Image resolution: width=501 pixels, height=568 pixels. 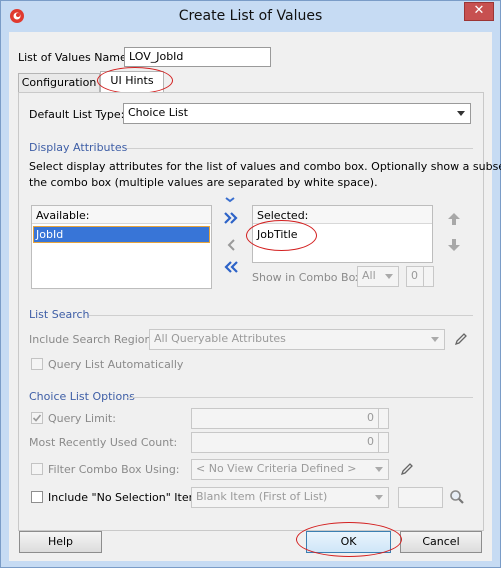 What do you see at coordinates (121, 234) in the screenshot?
I see `list-item-jobid: JobId` at bounding box center [121, 234].